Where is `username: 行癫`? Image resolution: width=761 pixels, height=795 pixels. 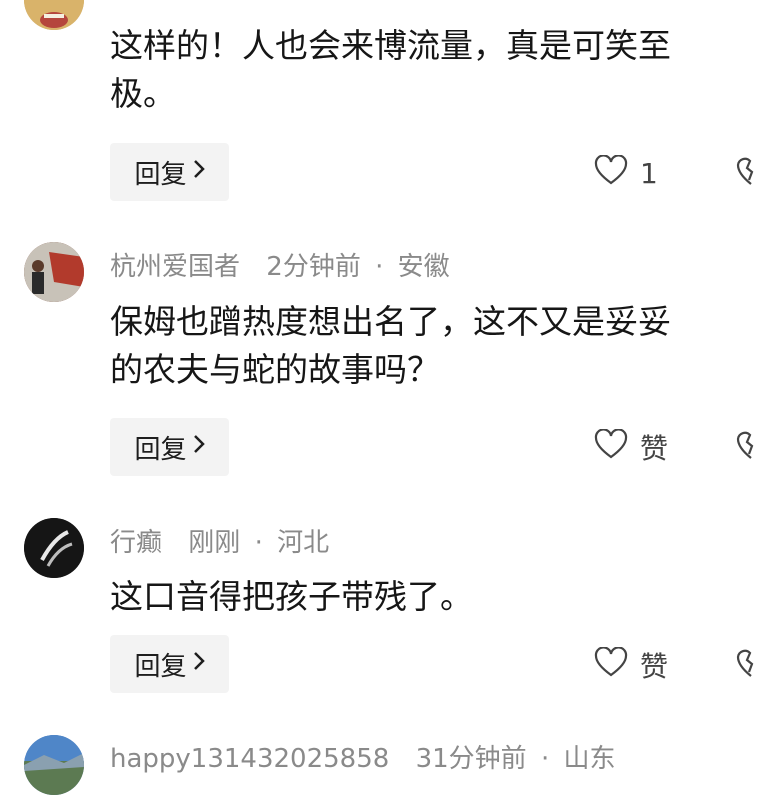 username: 行癫 is located at coordinates (136, 543).